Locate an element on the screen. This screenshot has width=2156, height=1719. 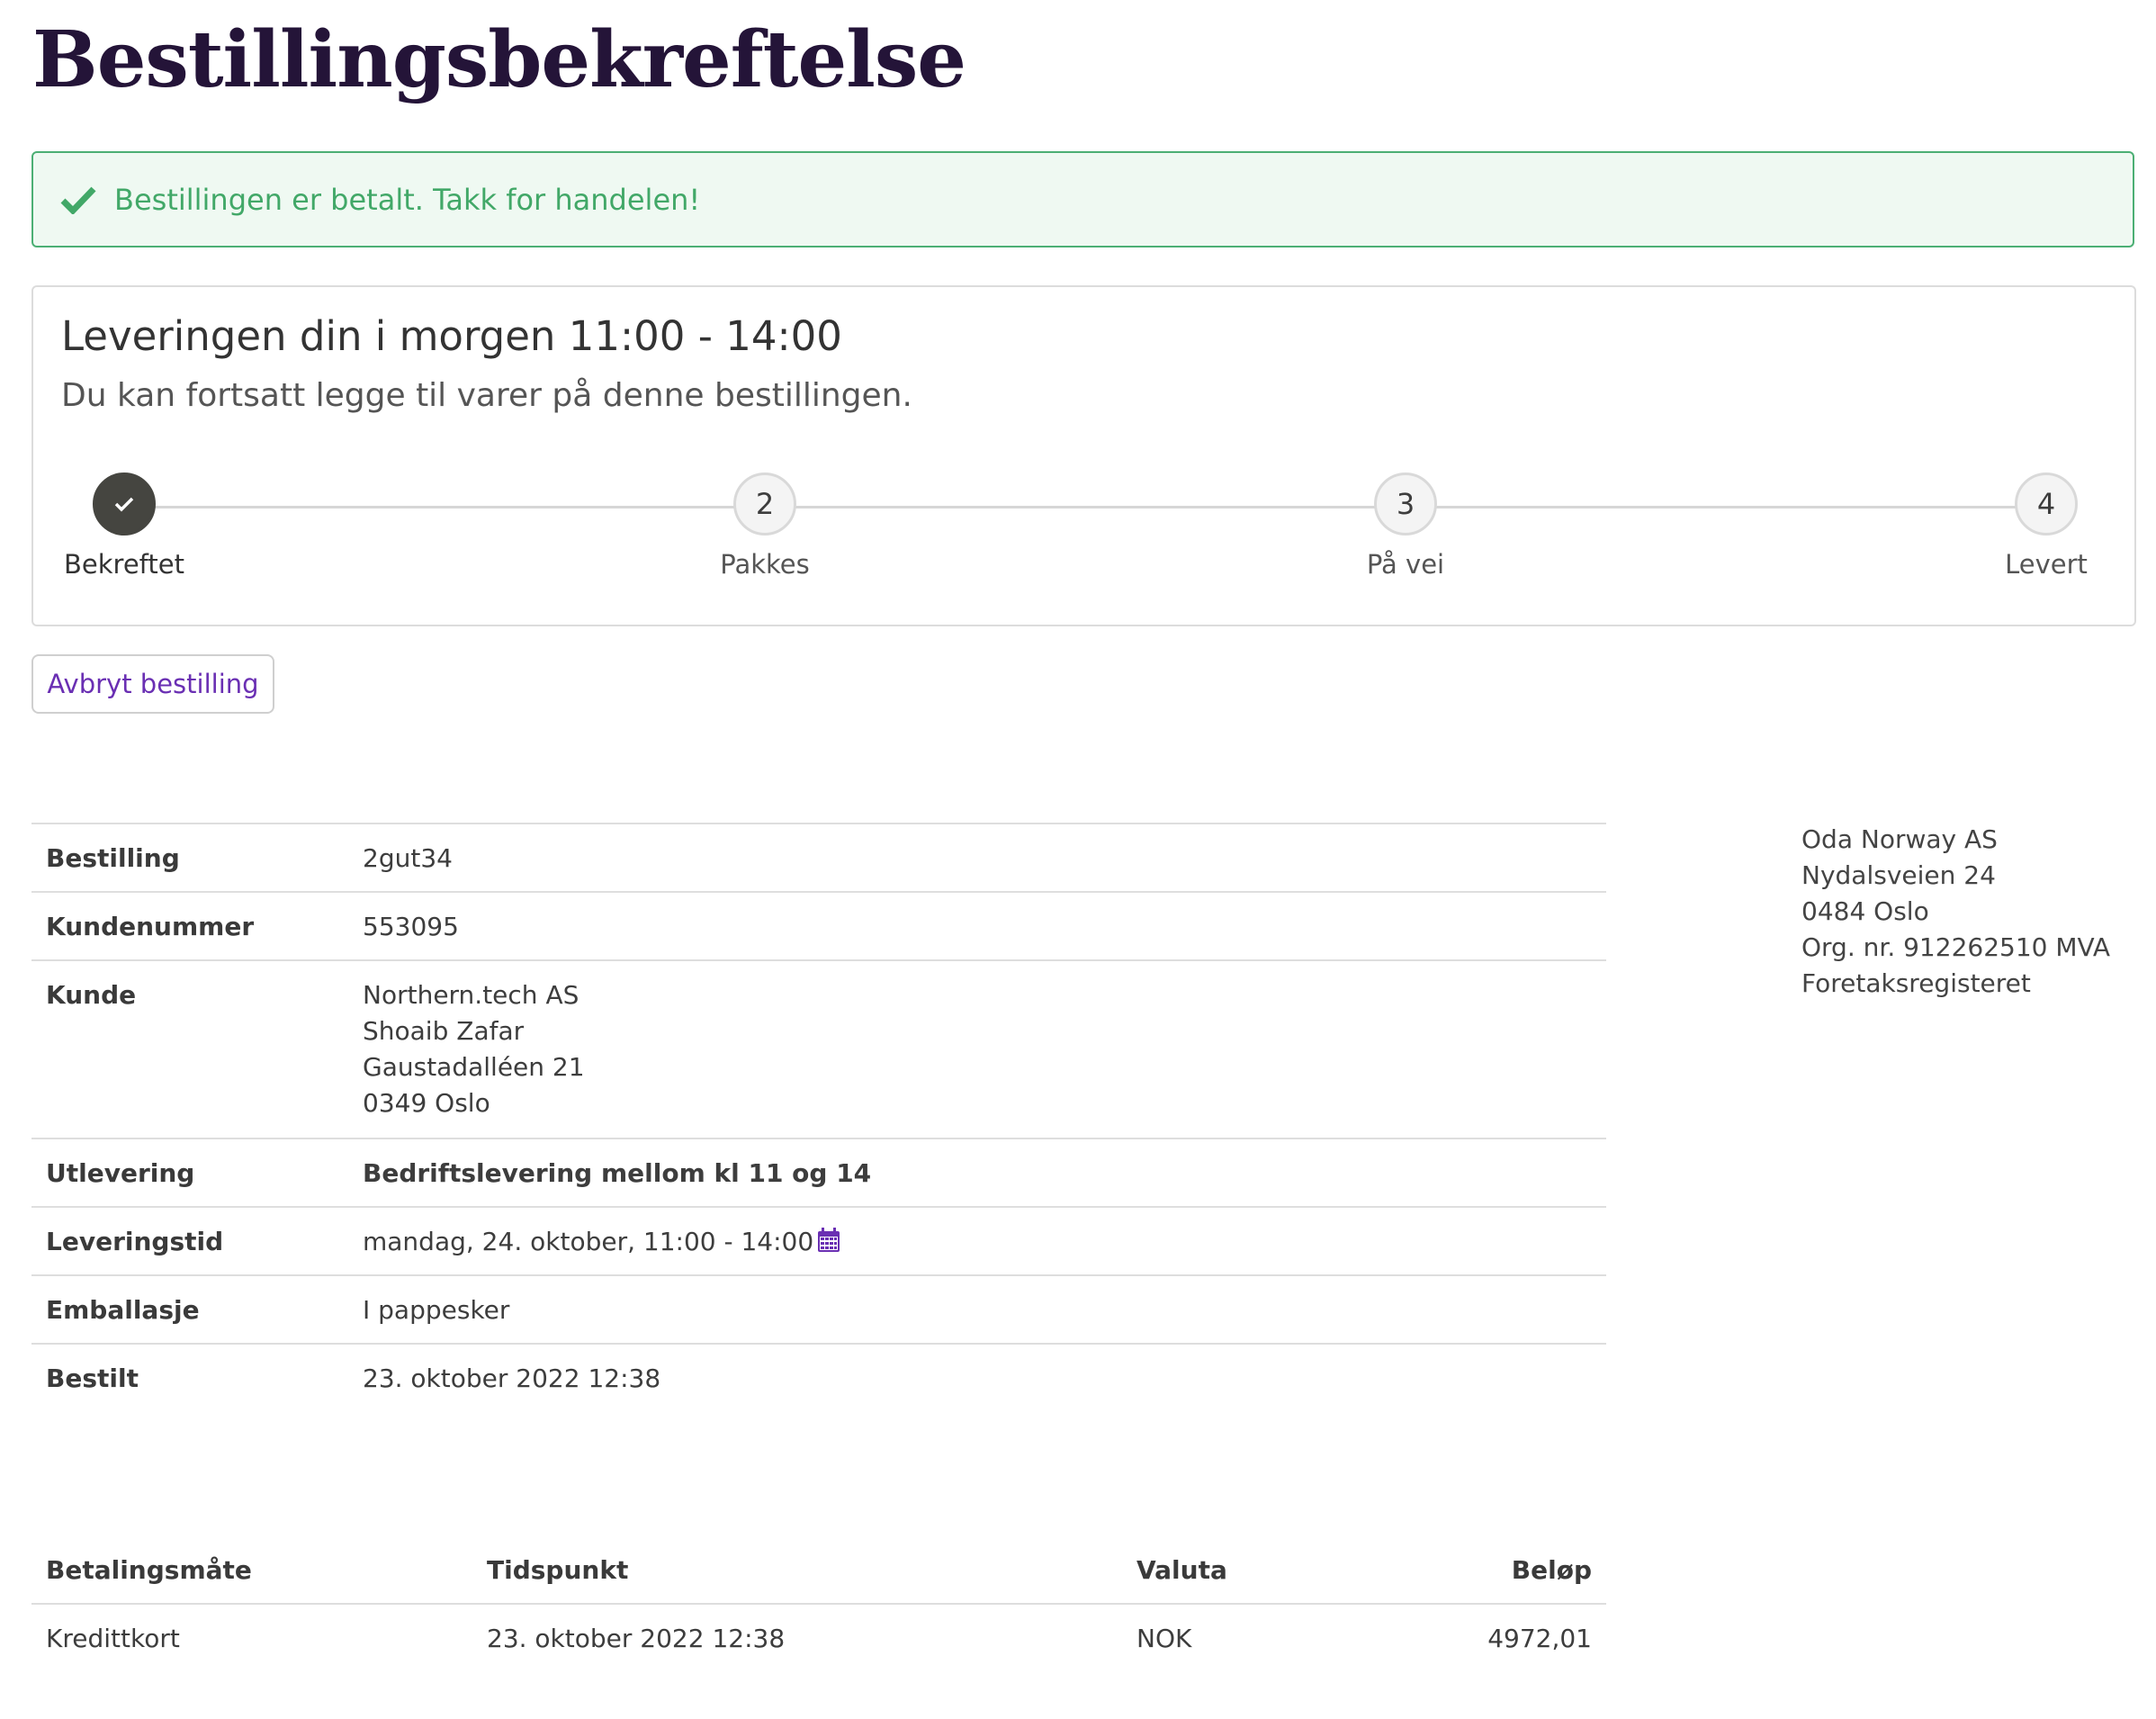
packaging-value: I pappesker is located at coordinates (436, 1310).